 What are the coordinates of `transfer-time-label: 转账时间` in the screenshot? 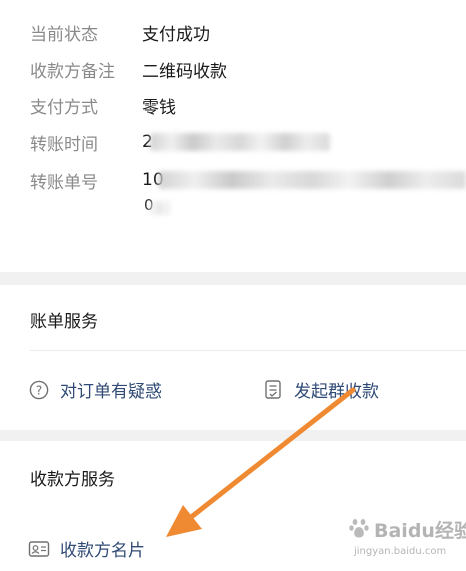 It's located at (64, 144).